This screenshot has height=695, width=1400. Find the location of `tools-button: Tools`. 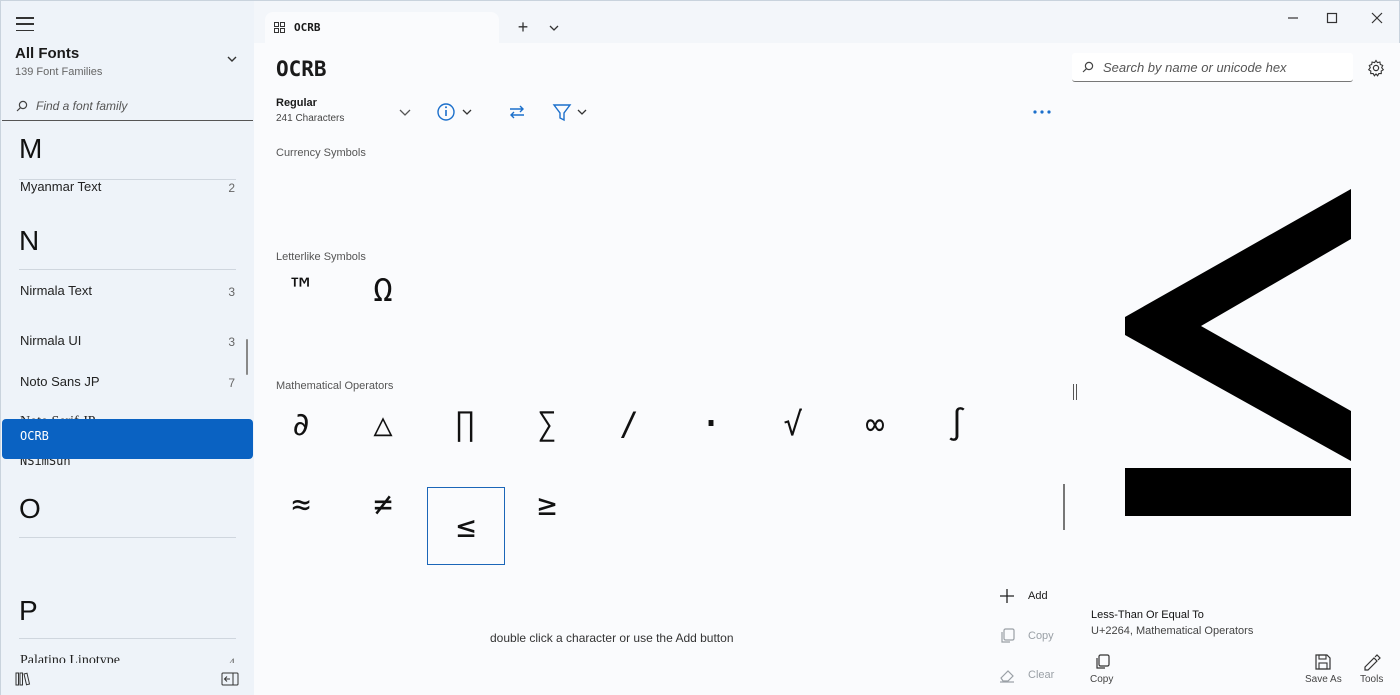

tools-button: Tools is located at coordinates (1371, 669).